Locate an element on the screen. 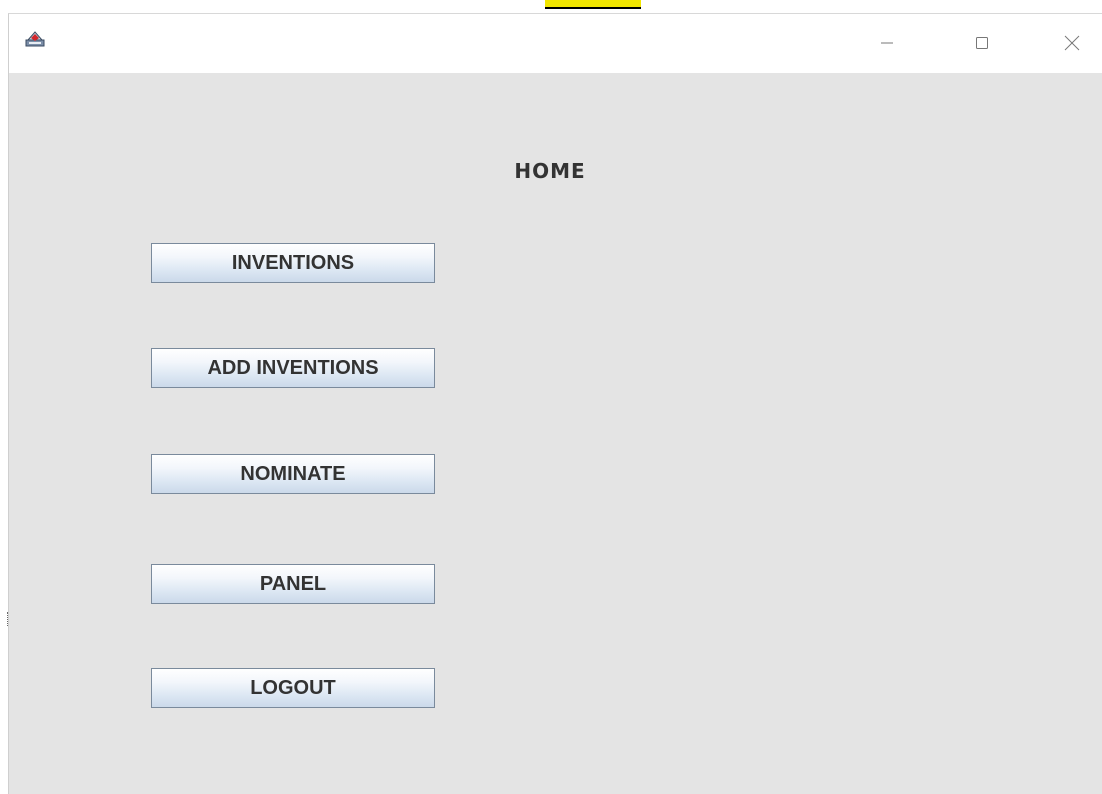  nominate-button: NOMINATE is located at coordinates (293, 474).